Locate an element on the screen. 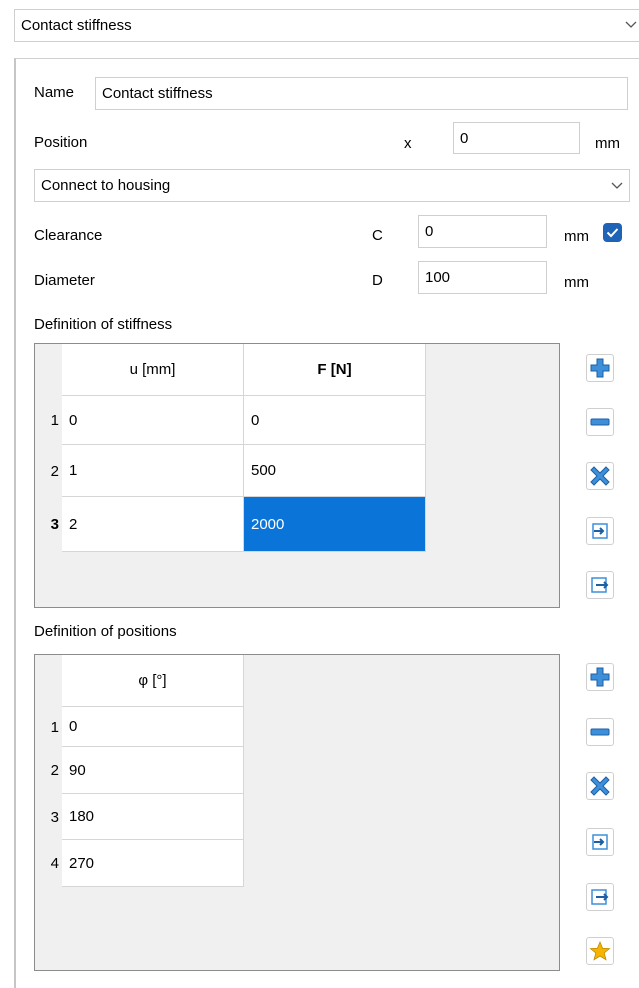 The height and width of the screenshot is (988, 639). stiffness-cell-f-selected: 2000 is located at coordinates (335, 524).